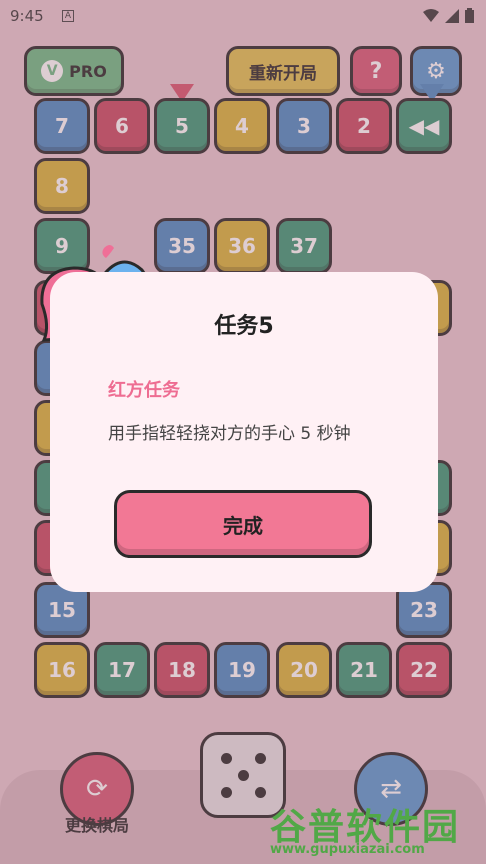 The height and width of the screenshot is (864, 486). Describe the element at coordinates (347, 849) in the screenshot. I see `watermark-url: www.gupuxiazai.com` at that location.